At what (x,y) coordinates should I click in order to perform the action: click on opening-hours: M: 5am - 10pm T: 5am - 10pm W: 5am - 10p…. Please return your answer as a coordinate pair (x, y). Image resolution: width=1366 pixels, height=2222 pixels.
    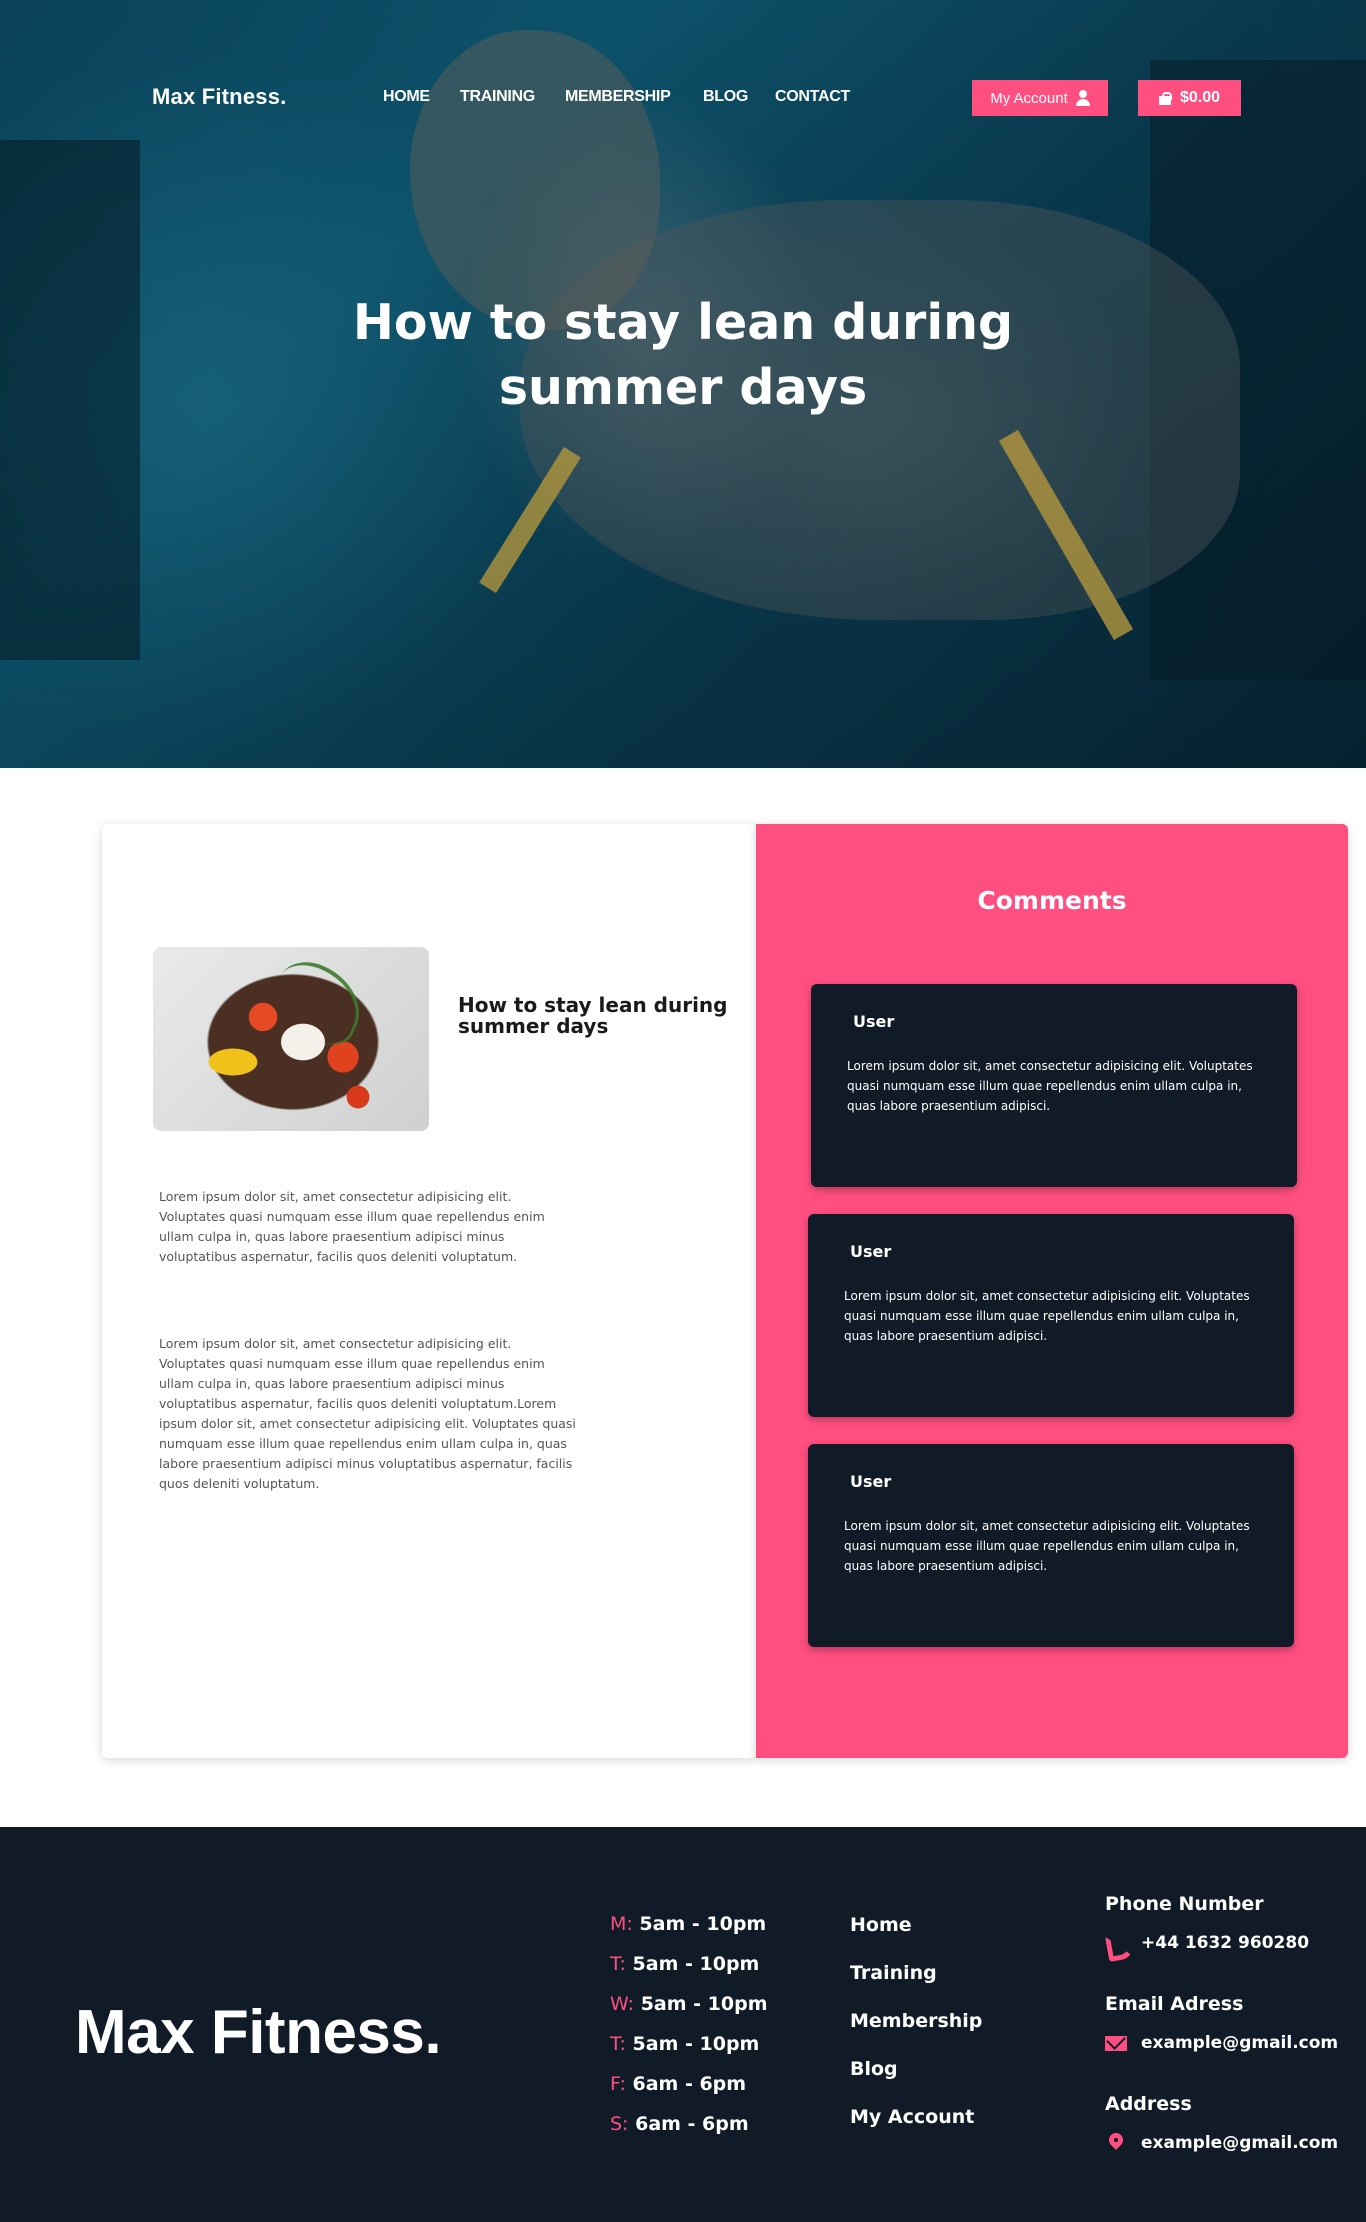
    Looking at the image, I should click on (689, 2033).